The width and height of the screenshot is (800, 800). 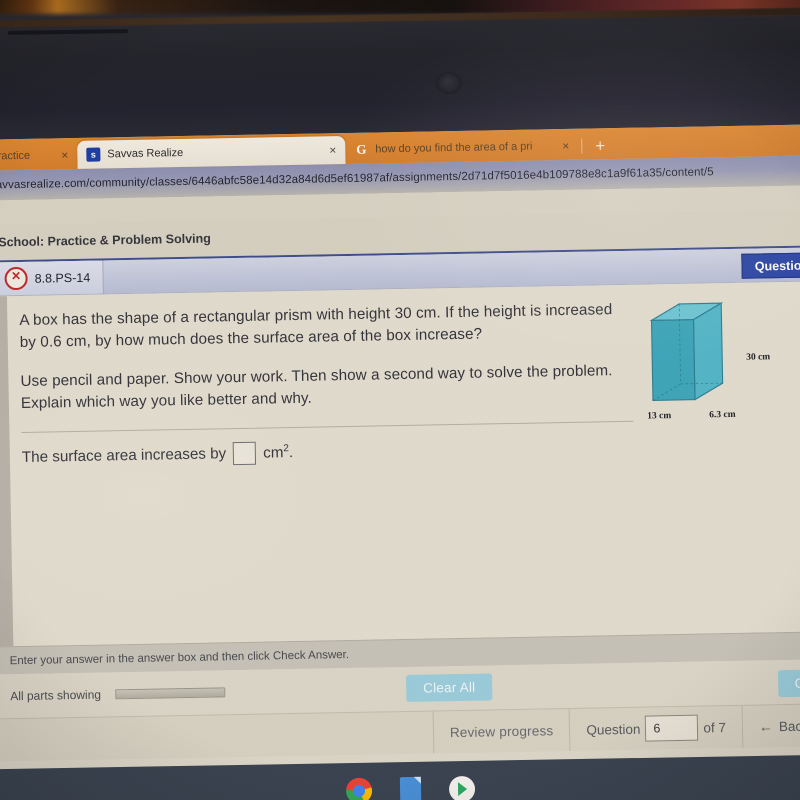 I want to click on google-icon: G, so click(x=361, y=149).